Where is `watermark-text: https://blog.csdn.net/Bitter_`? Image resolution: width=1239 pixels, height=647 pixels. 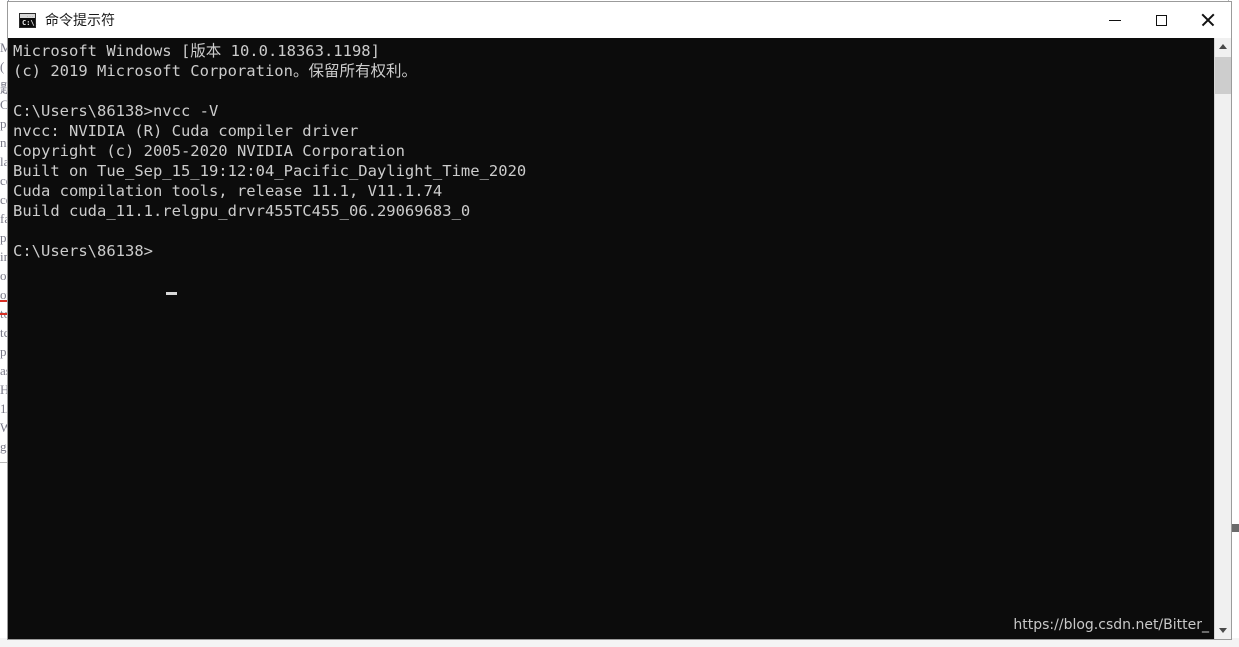 watermark-text: https://blog.csdn.net/Bitter_ is located at coordinates (1111, 625).